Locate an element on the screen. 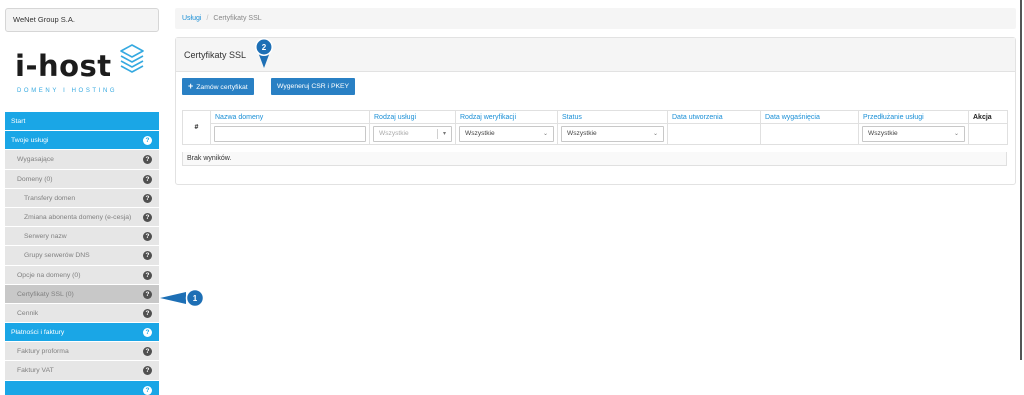 The height and width of the screenshot is (395, 1024). breadcrumb: Usługi / Certyfikaty SSL is located at coordinates (595, 18).